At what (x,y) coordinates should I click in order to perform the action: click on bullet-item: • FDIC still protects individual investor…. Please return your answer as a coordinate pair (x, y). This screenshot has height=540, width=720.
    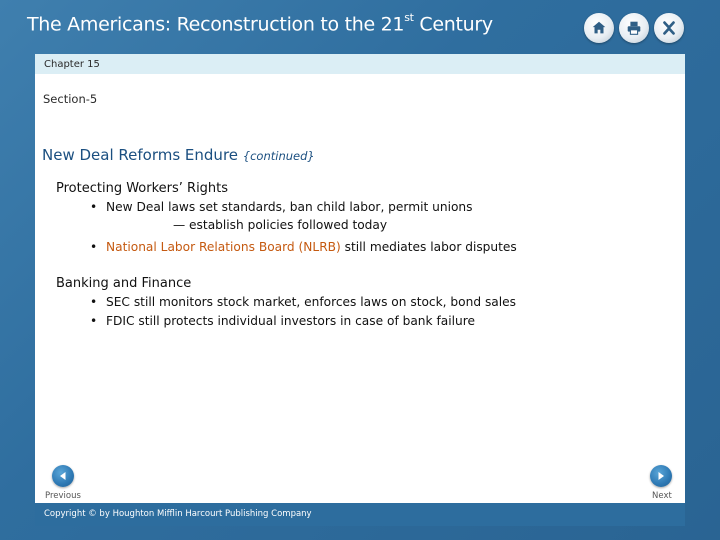
    Looking at the image, I should click on (282, 321).